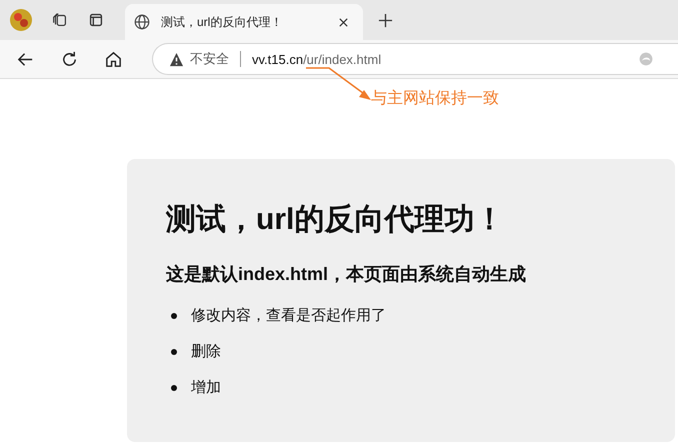 Image resolution: width=678 pixels, height=448 pixels. I want to click on home-icon, so click(113, 59).